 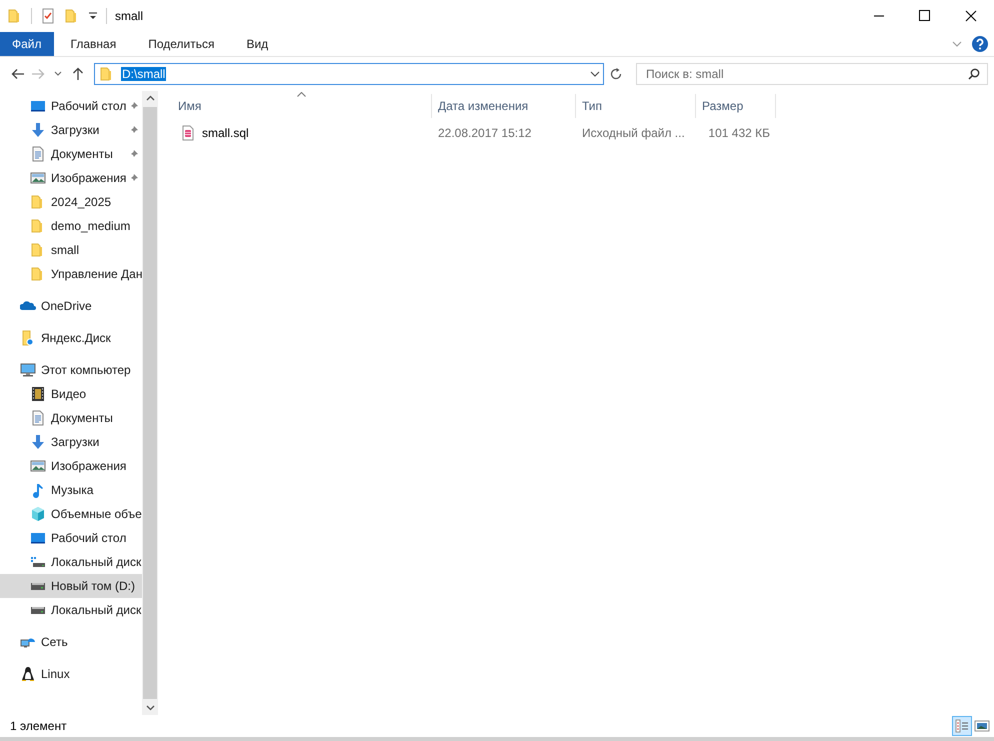 I want to click on drive-icon, so click(x=38, y=562).